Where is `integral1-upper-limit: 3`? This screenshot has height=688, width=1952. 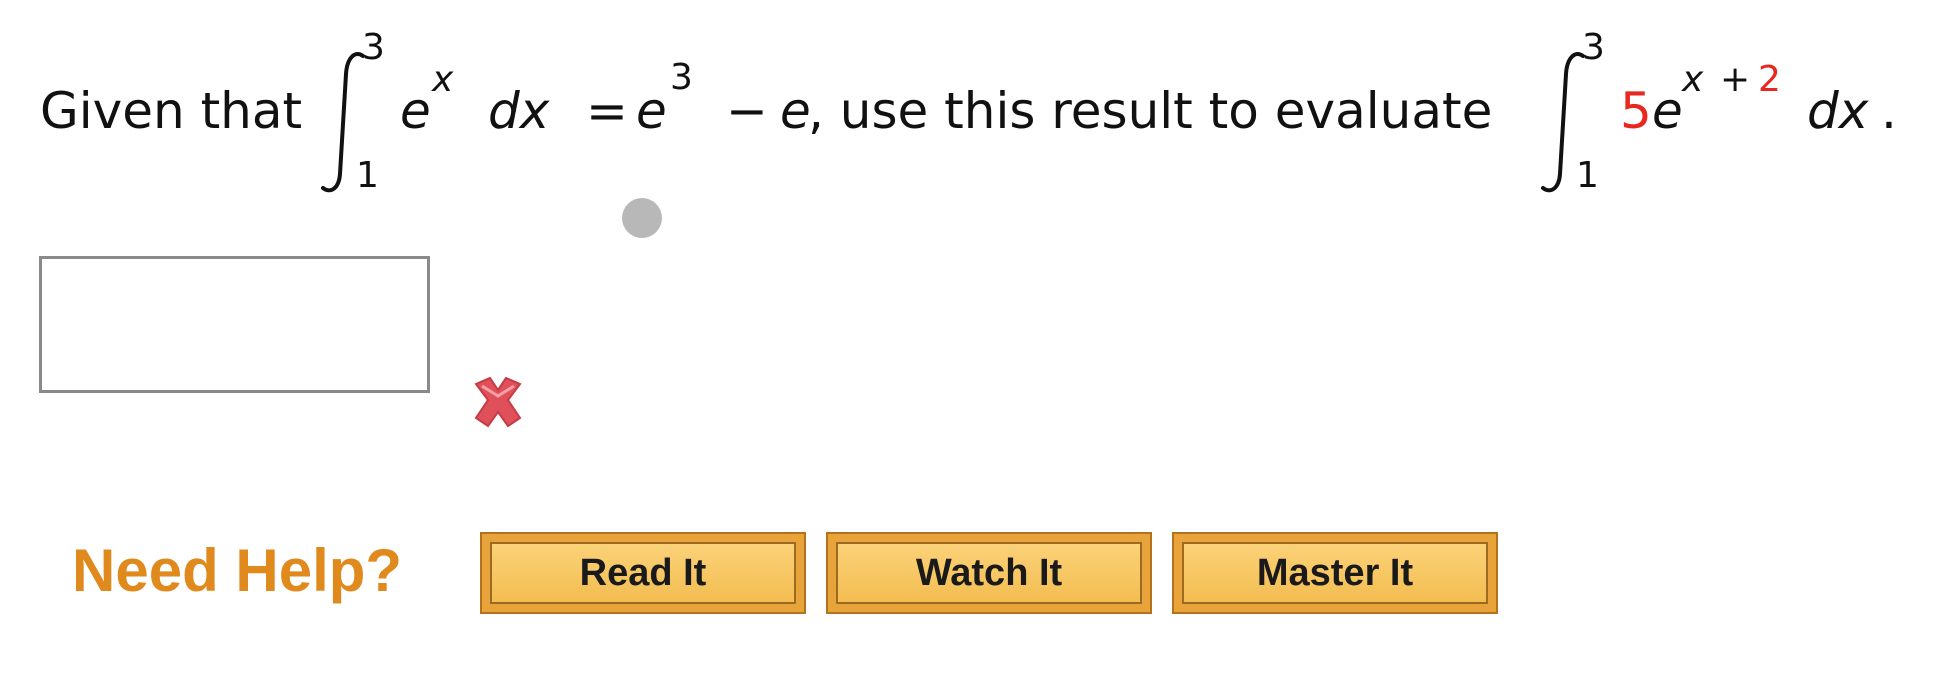 integral1-upper-limit: 3 is located at coordinates (373, 47).